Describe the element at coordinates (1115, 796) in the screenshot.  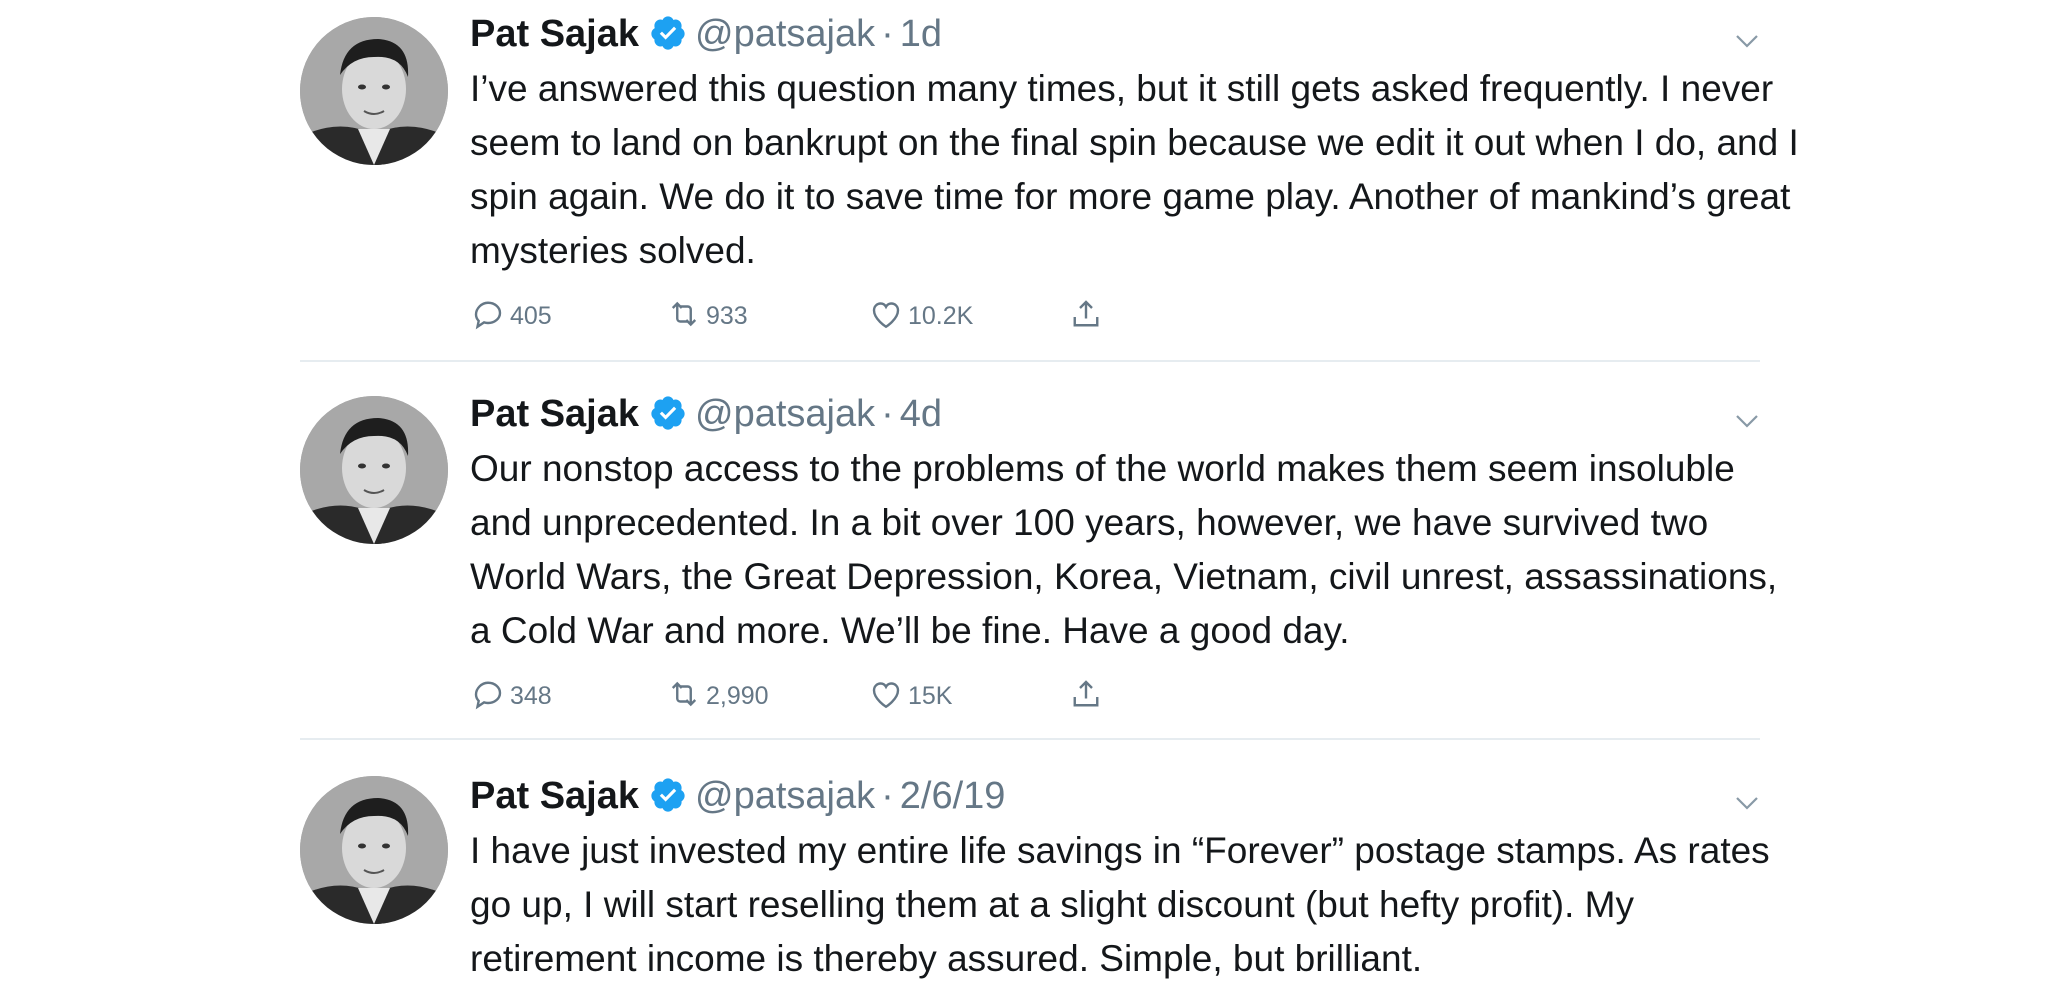
I see `tweet-header: Pat Sajak @patsajak · 2/6/19` at that location.